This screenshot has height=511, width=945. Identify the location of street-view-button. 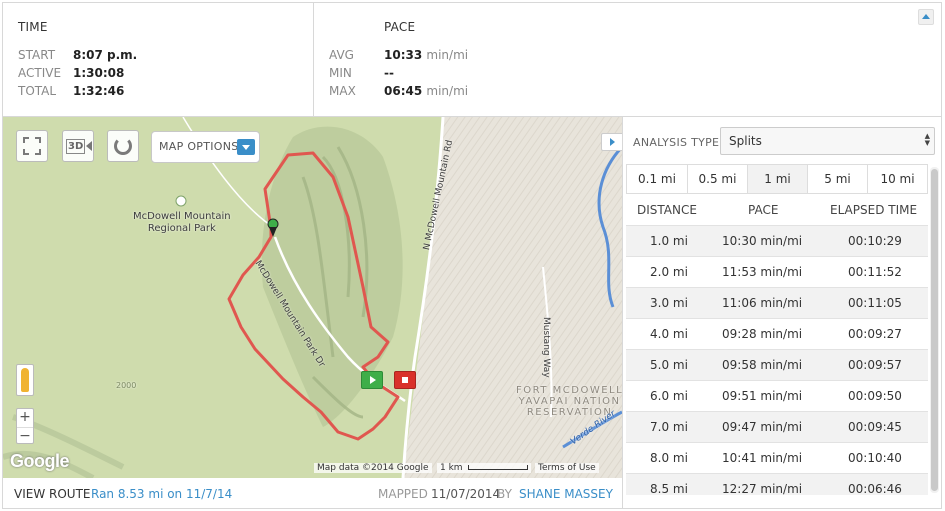
(25, 380).